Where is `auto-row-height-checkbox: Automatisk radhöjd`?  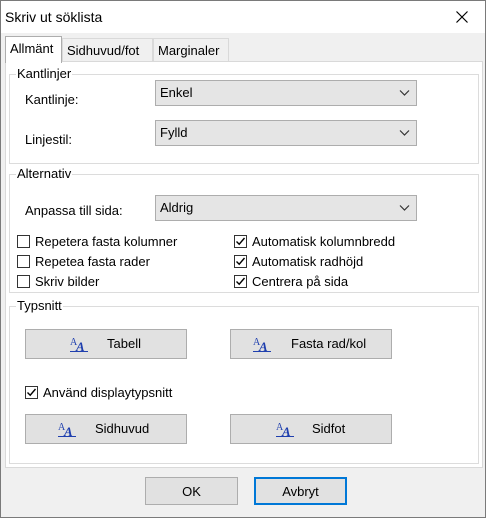 auto-row-height-checkbox: Automatisk radhöjd is located at coordinates (298, 261).